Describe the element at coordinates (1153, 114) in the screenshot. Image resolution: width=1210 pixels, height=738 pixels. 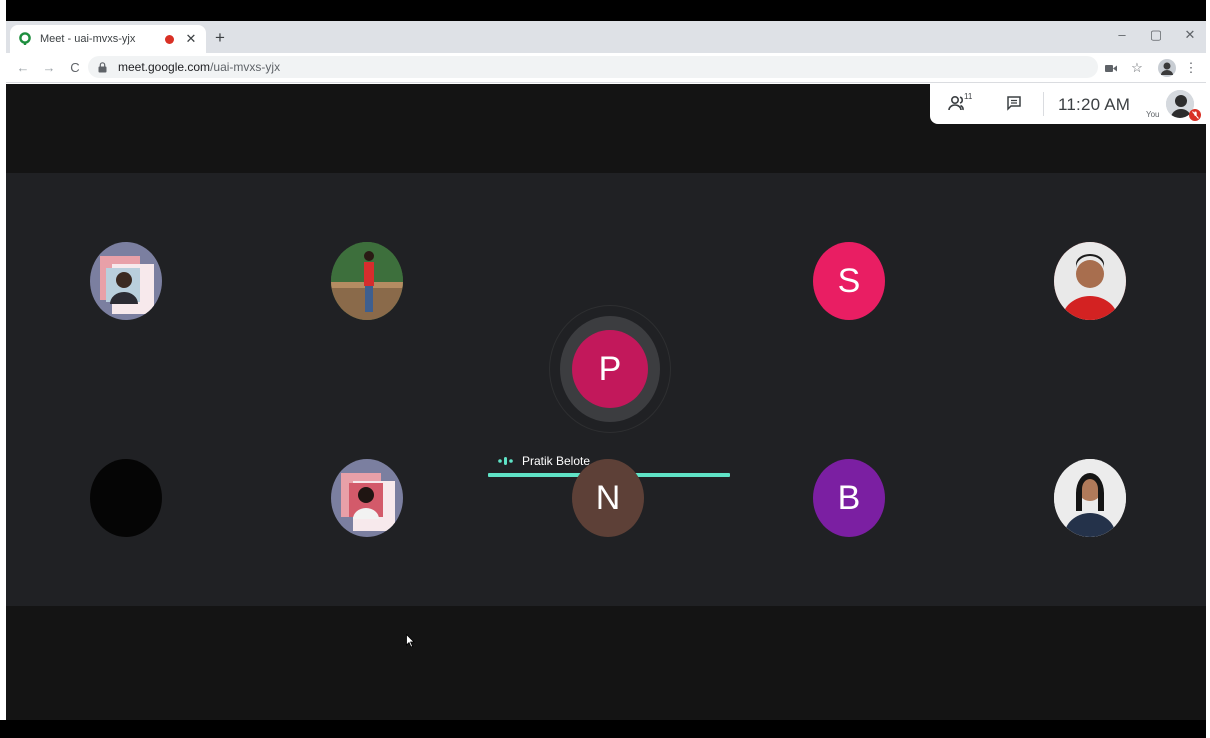
I see `self-label: You` at that location.